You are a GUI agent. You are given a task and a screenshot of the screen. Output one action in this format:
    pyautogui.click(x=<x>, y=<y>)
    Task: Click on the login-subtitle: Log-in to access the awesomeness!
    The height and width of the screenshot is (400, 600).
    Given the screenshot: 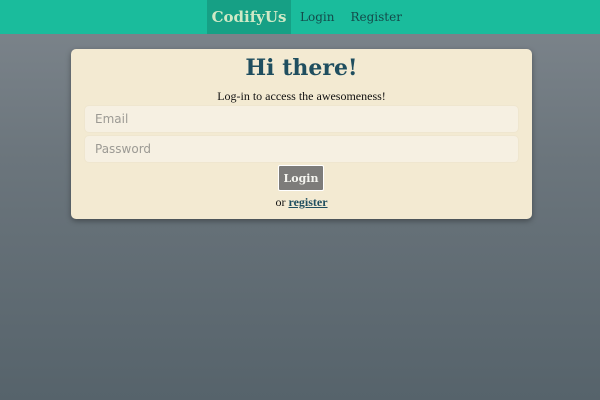 What is the action you would take?
    pyautogui.click(x=301, y=96)
    